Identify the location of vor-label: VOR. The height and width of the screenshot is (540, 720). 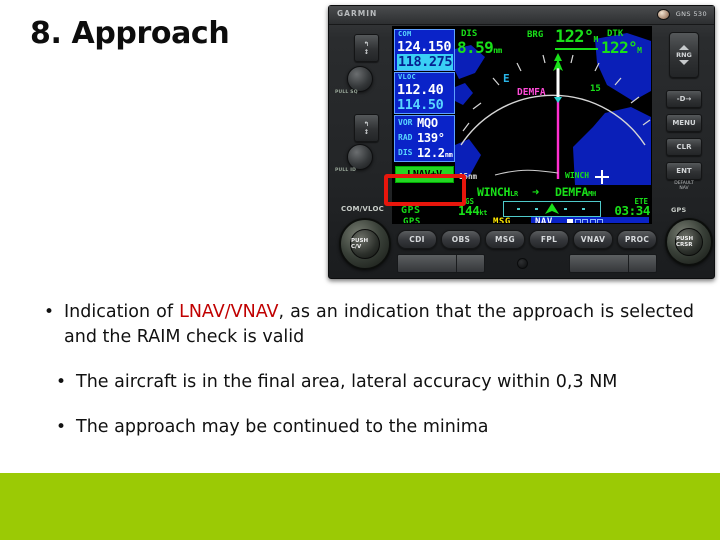
(405, 122).